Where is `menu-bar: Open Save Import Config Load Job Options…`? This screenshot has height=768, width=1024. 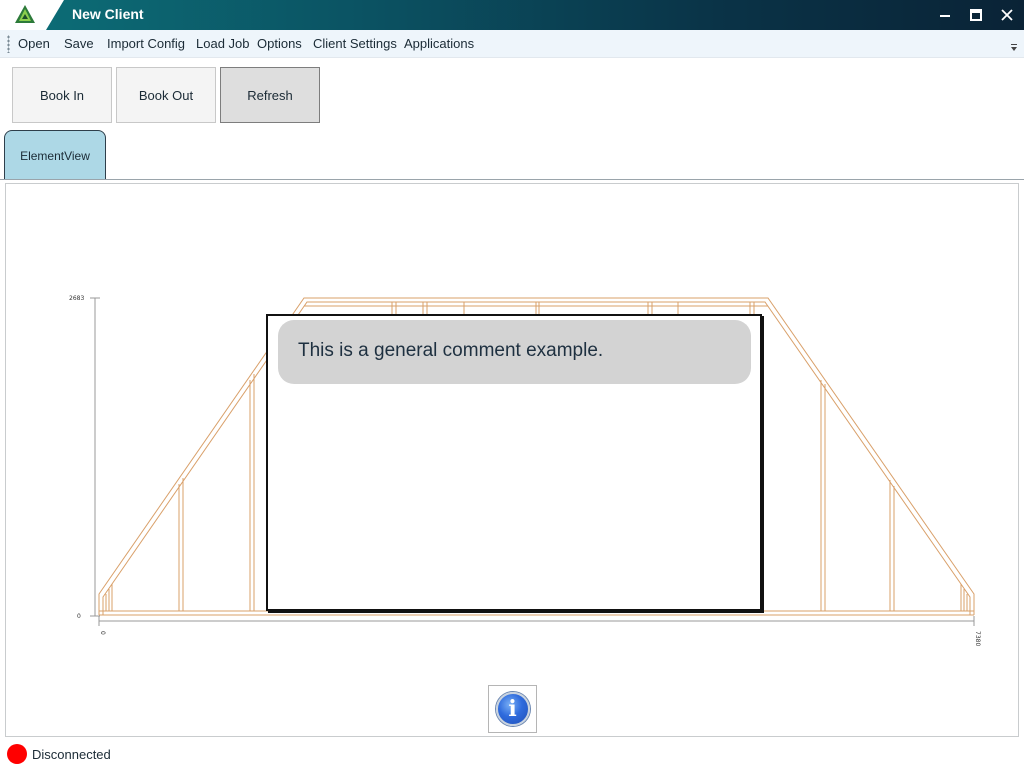 menu-bar: Open Save Import Config Load Job Options… is located at coordinates (512, 44).